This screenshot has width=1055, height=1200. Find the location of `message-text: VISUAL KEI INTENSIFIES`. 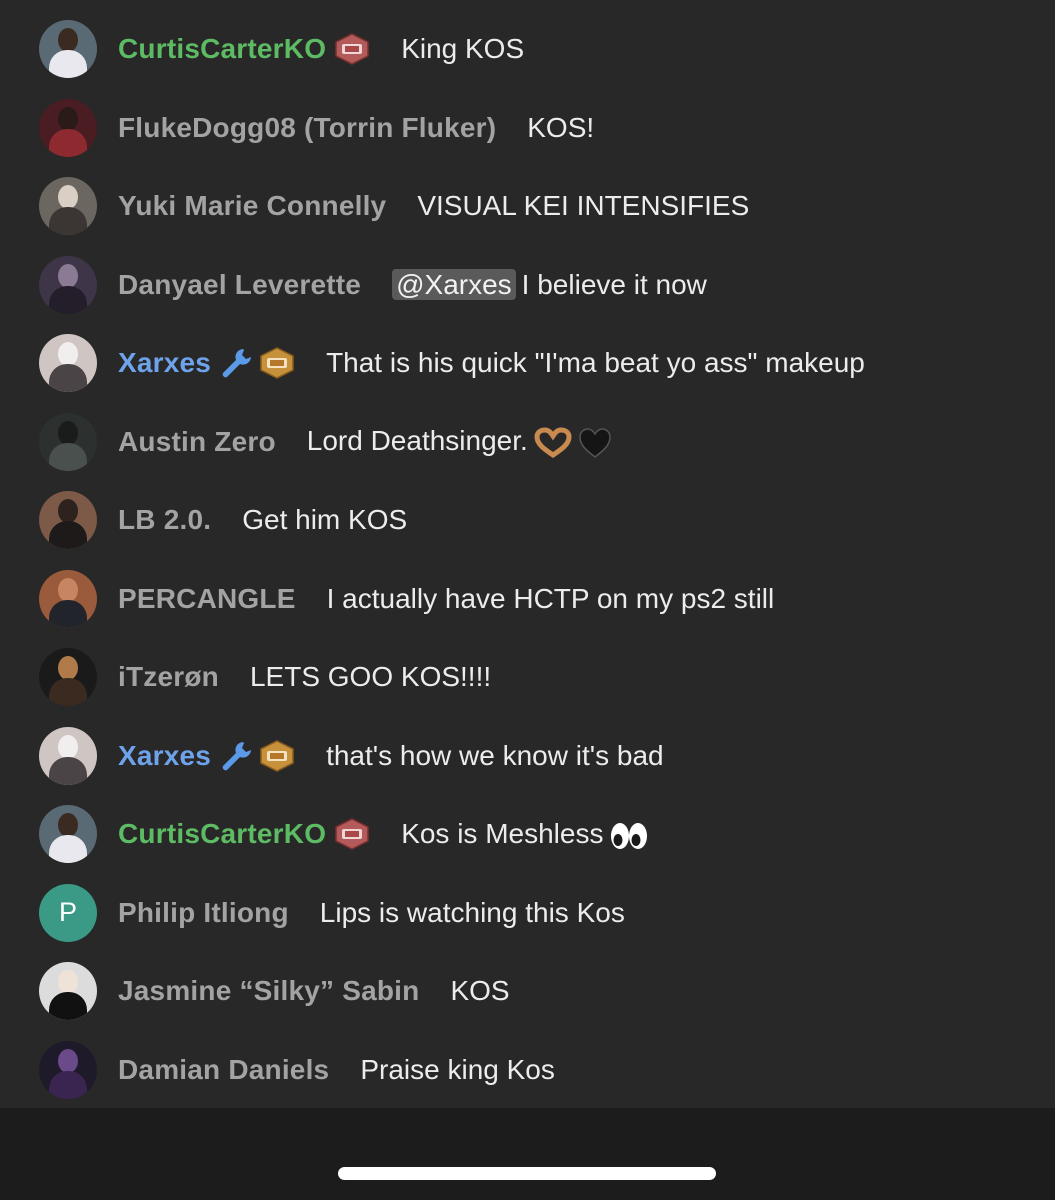

message-text: VISUAL KEI INTENSIFIES is located at coordinates (583, 206).